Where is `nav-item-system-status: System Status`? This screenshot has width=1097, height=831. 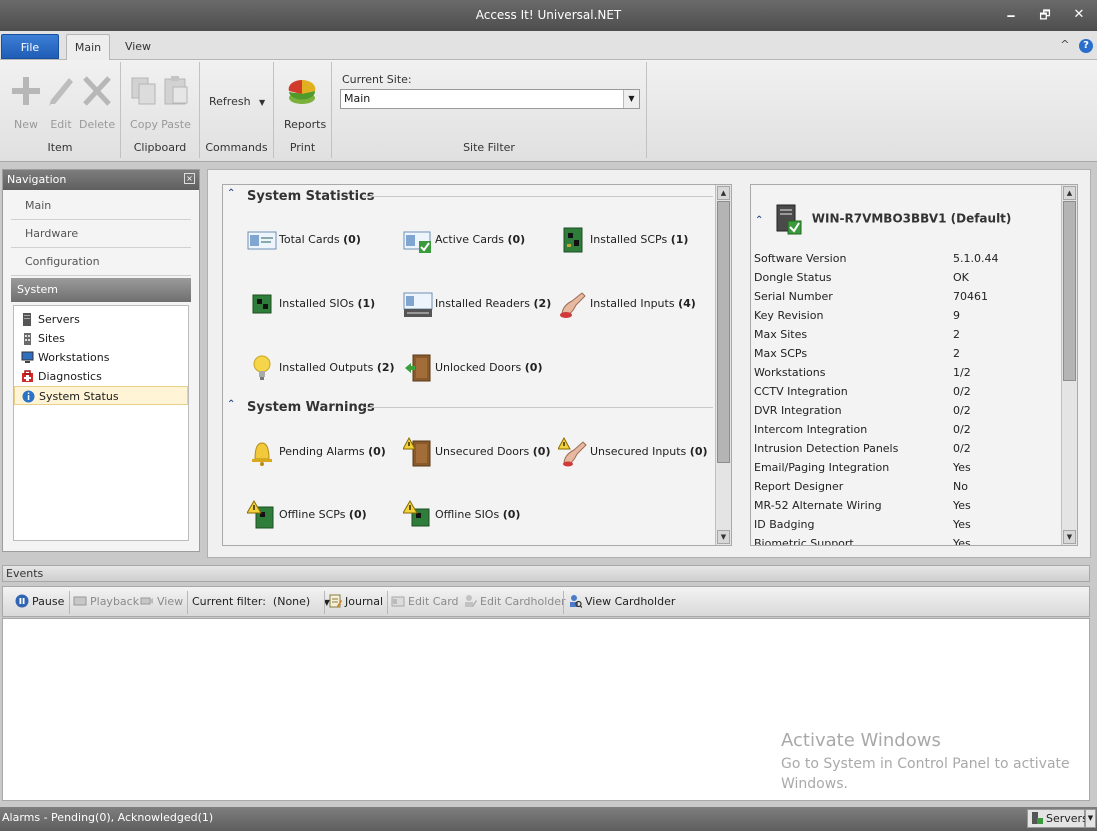 nav-item-system-status: System Status is located at coordinates (101, 395).